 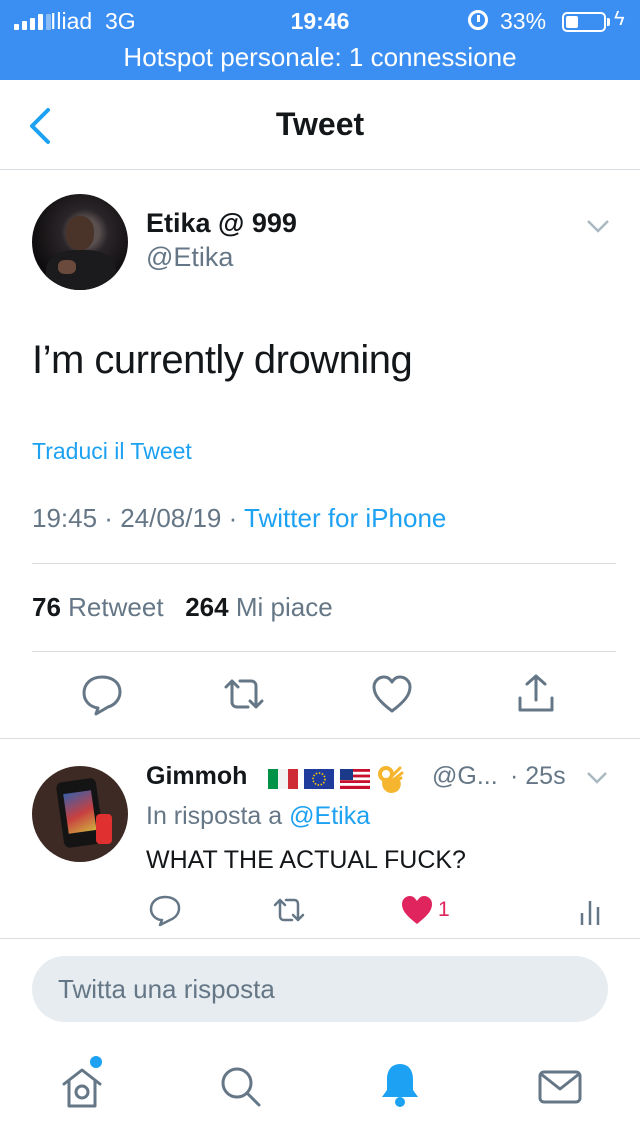 What do you see at coordinates (536, 694) in the screenshot?
I see `share-icon` at bounding box center [536, 694].